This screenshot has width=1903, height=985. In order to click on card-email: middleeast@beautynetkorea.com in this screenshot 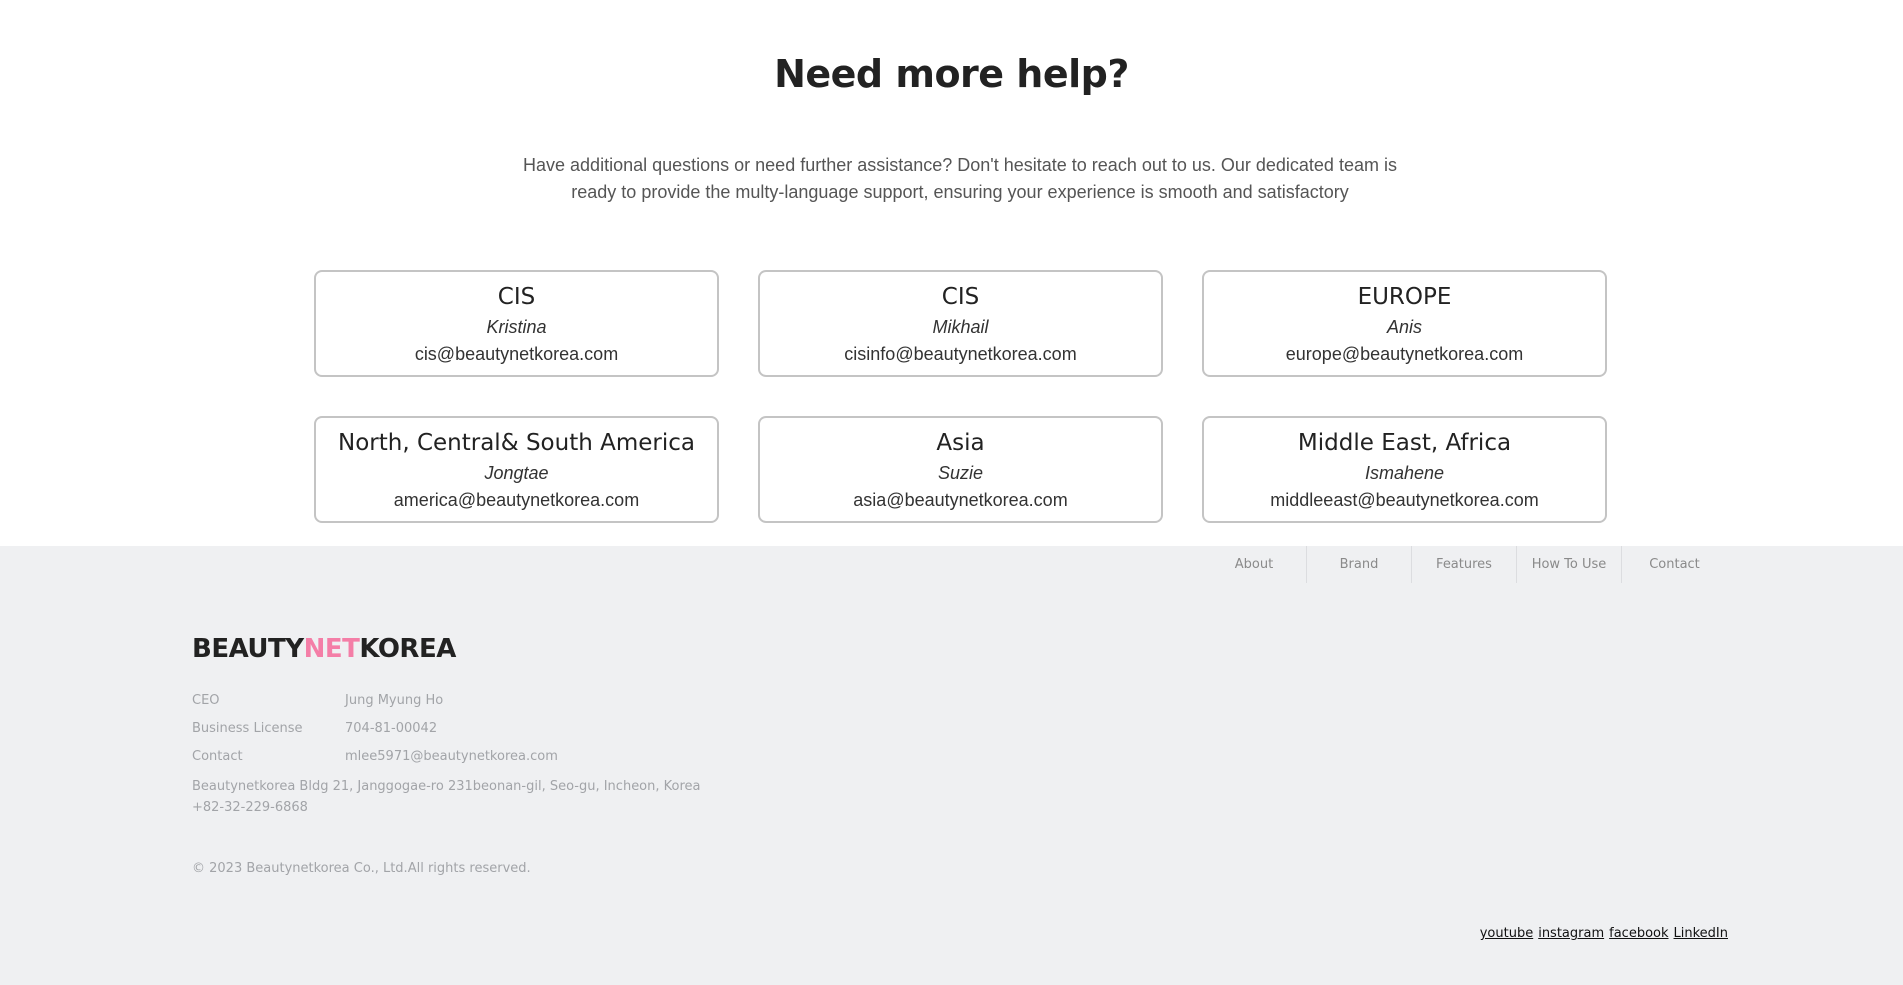, I will do `click(1404, 500)`.